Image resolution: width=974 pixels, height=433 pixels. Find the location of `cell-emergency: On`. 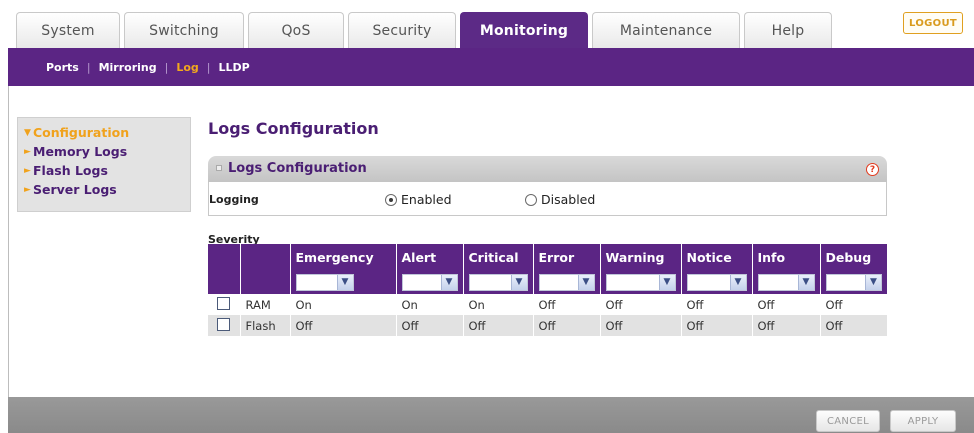

cell-emergency: On is located at coordinates (343, 304).